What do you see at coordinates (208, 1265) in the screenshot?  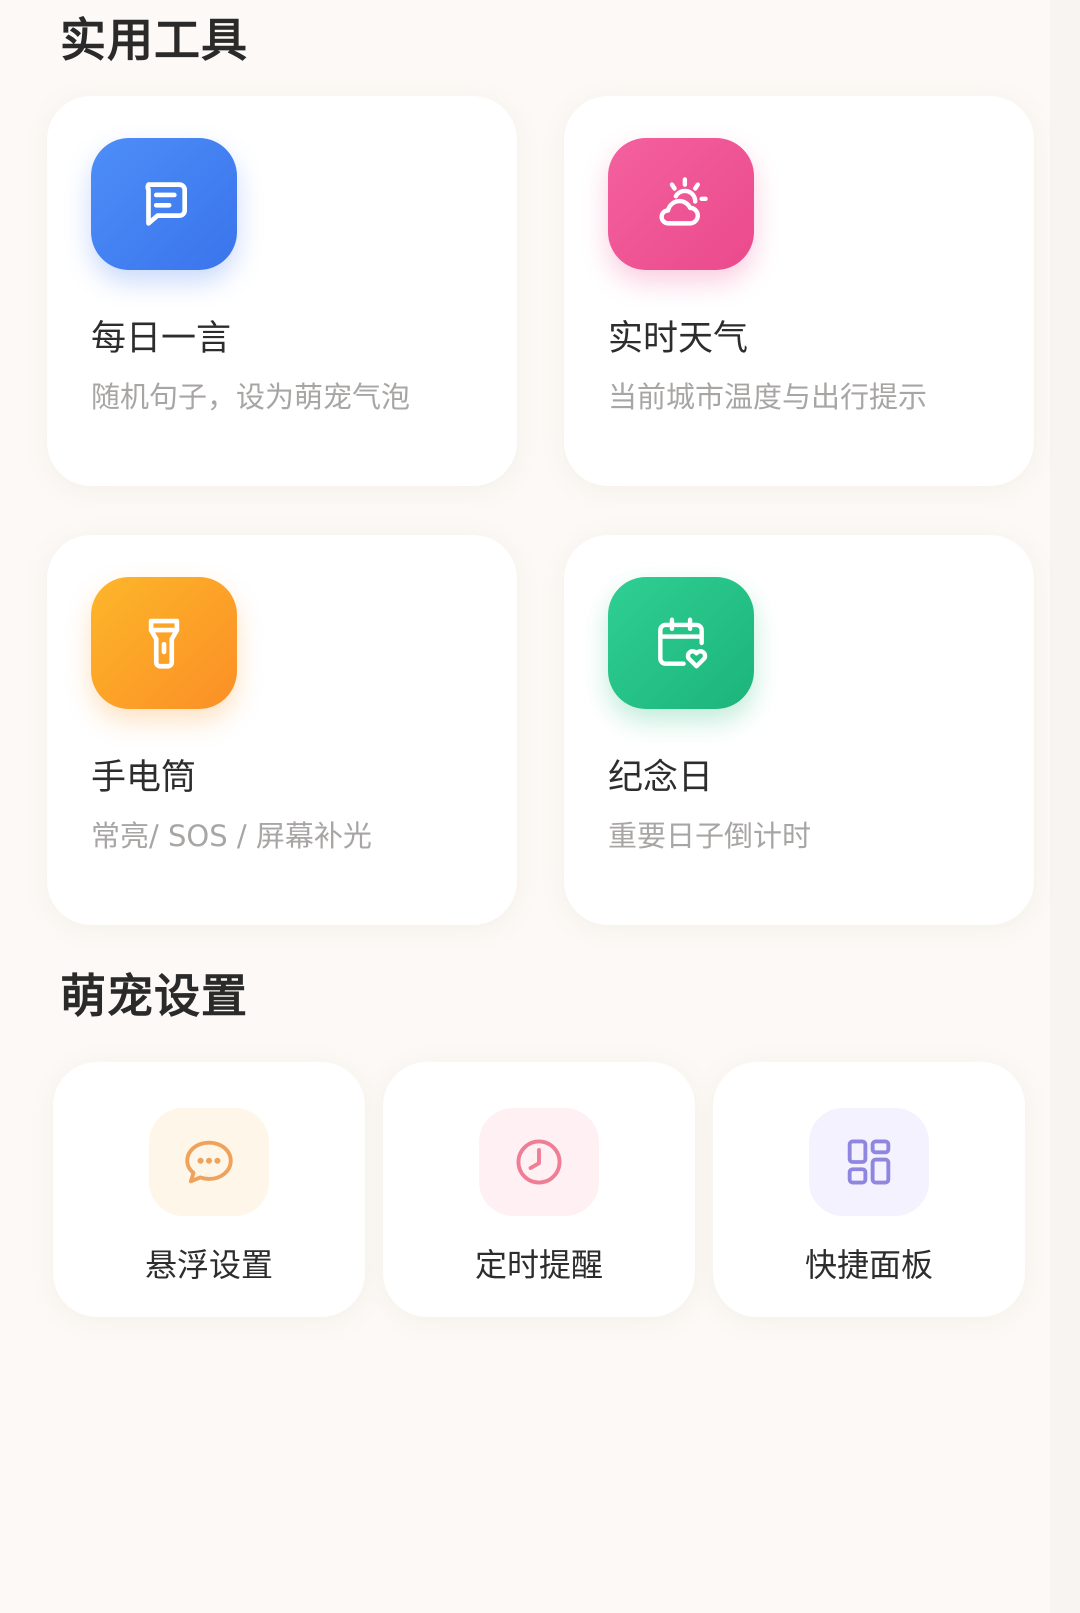 I see `settings-label: 悬浮设置` at bounding box center [208, 1265].